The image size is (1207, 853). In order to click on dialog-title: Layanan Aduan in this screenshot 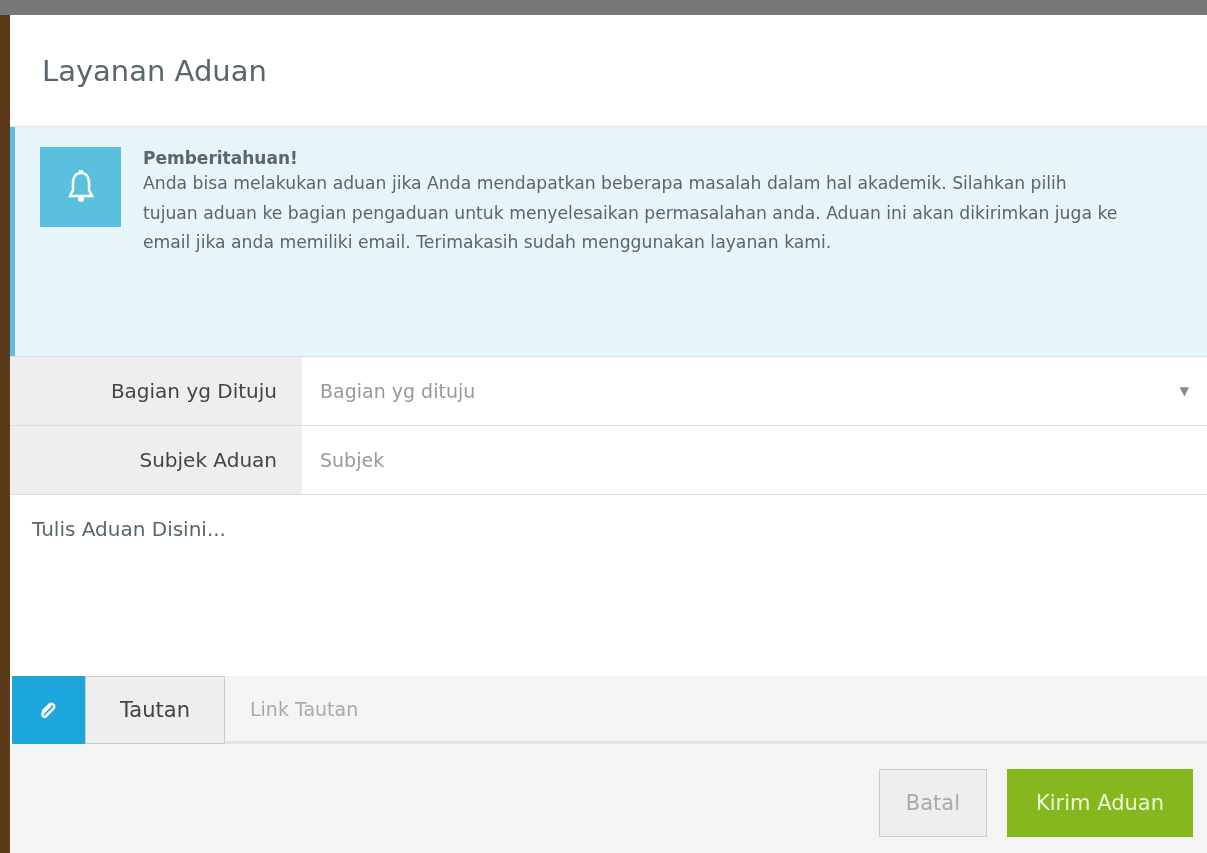, I will do `click(154, 70)`.